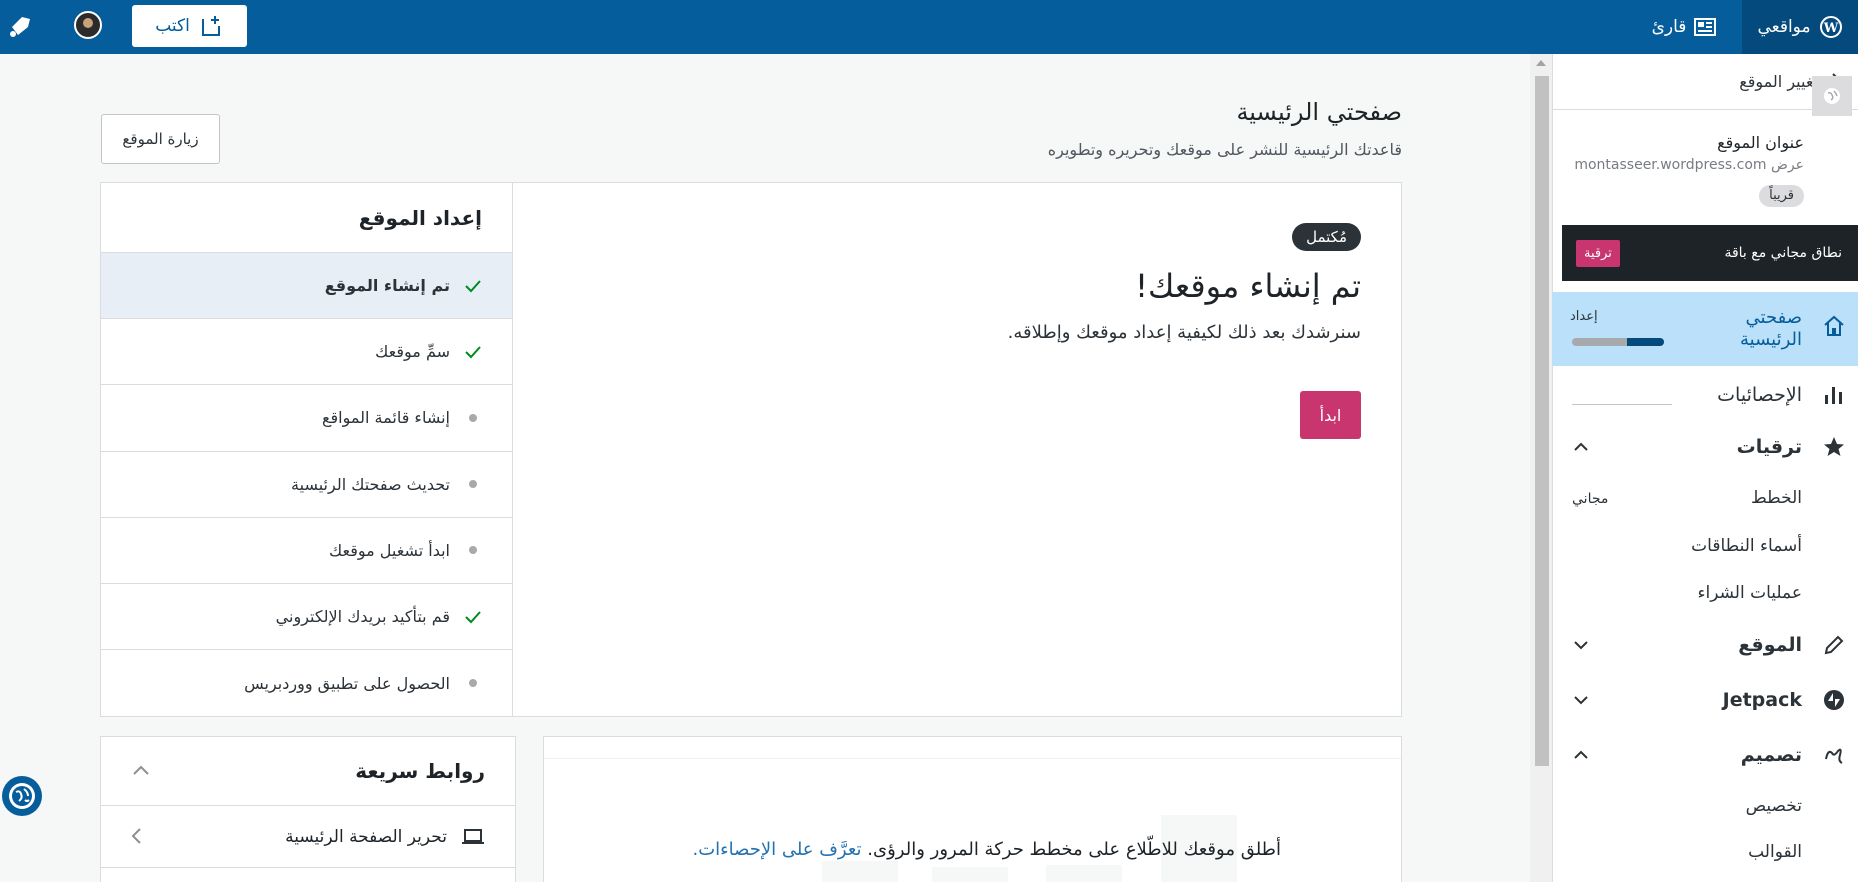  I want to click on write-button: اكتب, so click(189, 26).